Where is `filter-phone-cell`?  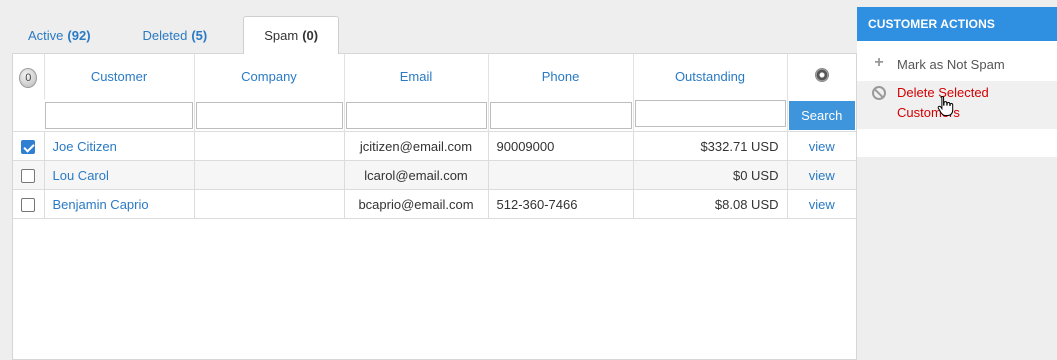
filter-phone-cell is located at coordinates (560, 115).